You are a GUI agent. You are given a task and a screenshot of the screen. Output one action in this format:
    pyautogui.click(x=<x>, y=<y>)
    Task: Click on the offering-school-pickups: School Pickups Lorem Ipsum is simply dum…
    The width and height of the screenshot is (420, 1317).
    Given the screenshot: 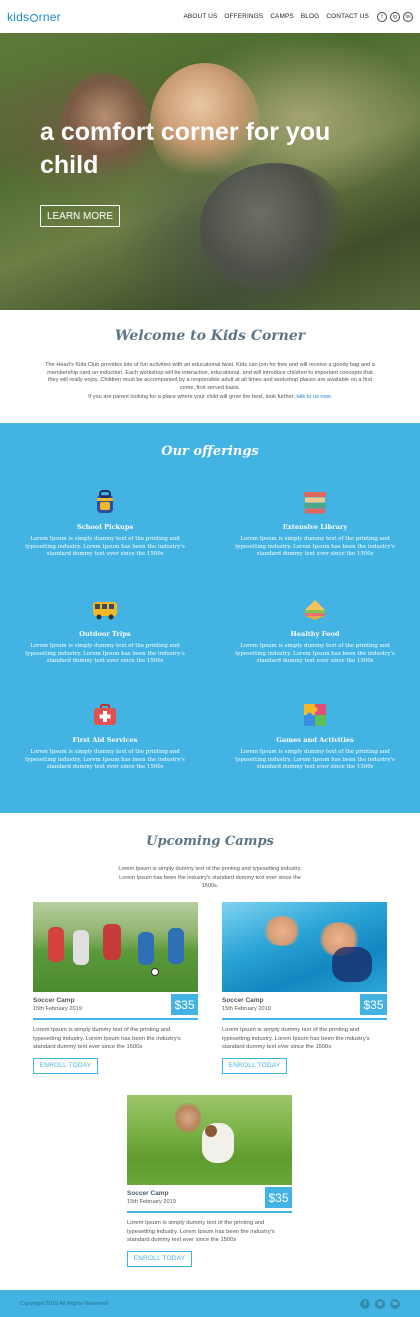 What is the action you would take?
    pyautogui.click(x=105, y=524)
    